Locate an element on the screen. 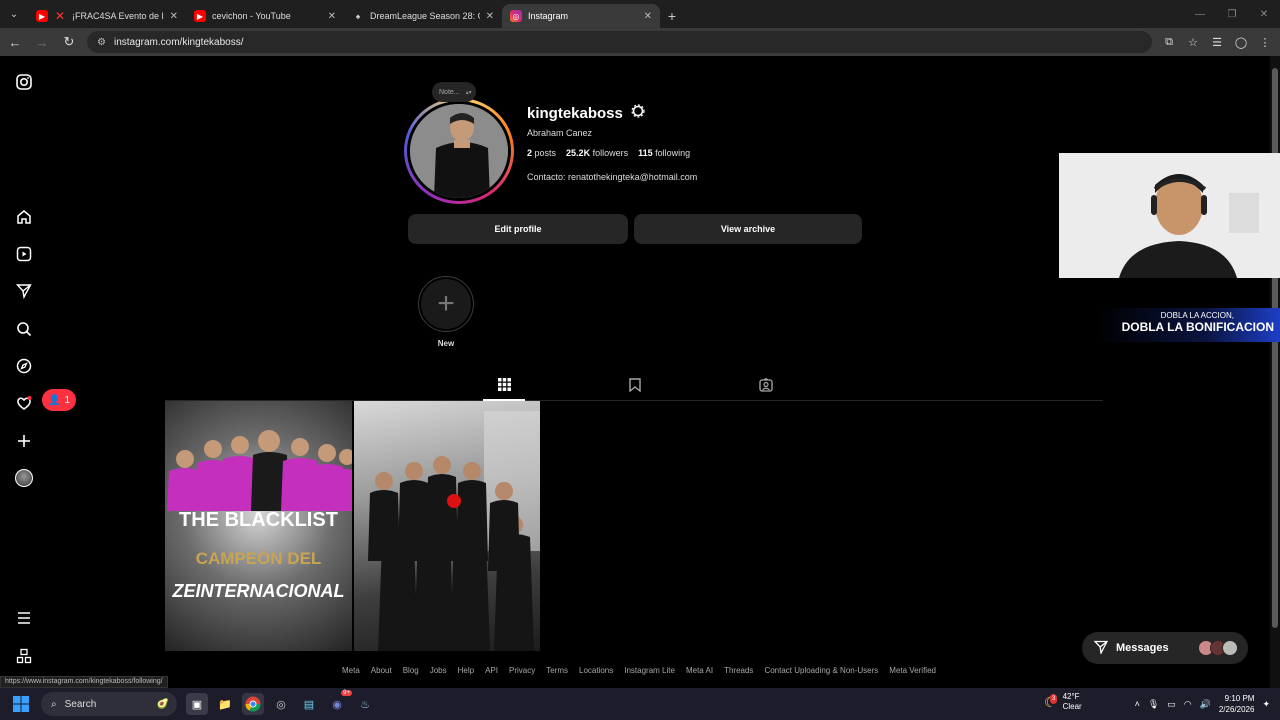 The height and width of the screenshot is (720, 1280). footer-link: Contact Uploading & Non-Users is located at coordinates (821, 670).